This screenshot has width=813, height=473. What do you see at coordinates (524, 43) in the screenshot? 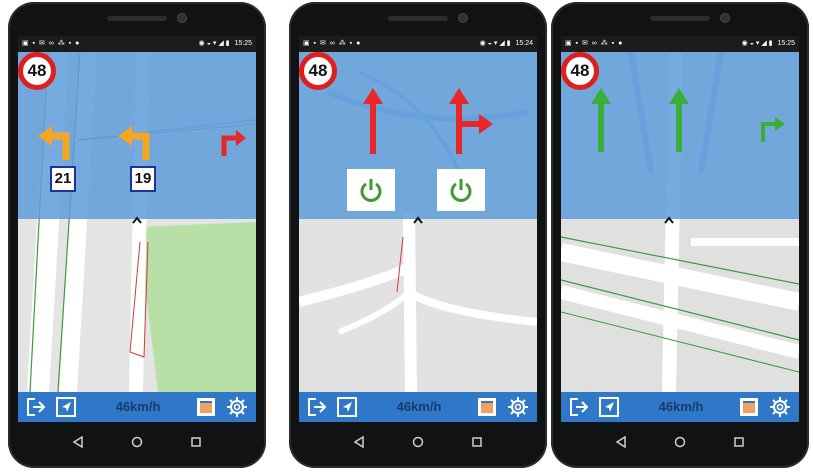
I see `status-time: 15:24` at bounding box center [524, 43].